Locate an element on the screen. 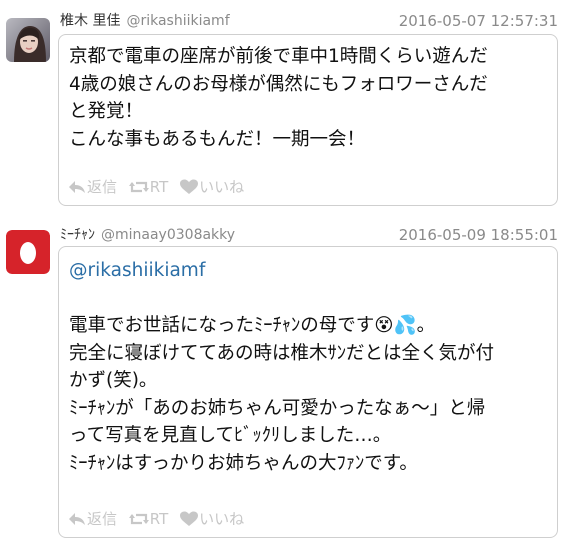  text-line: こんな事もあるもんだ！一期一会！ is located at coordinates (217, 139).